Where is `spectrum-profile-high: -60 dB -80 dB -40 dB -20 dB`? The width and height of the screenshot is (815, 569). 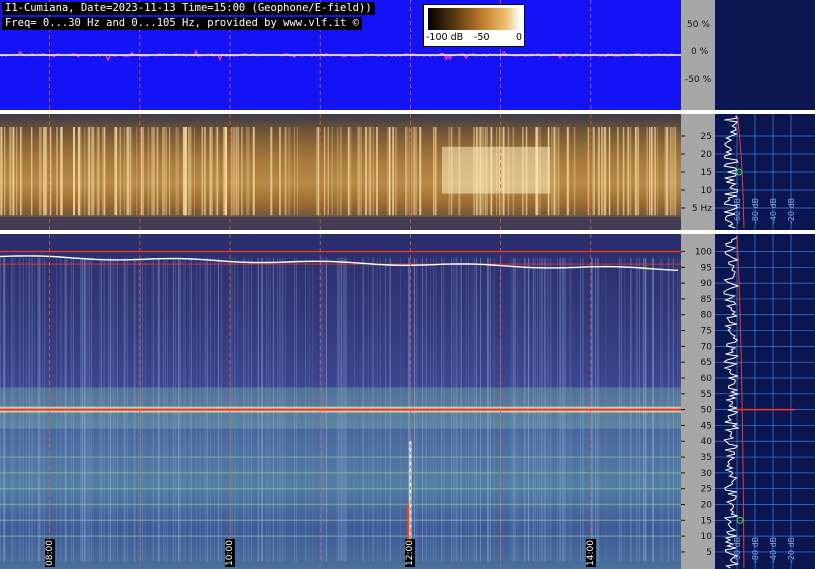
spectrum-profile-high: -60 dB -80 dB -40 dB -20 dB is located at coordinates (765, 401).